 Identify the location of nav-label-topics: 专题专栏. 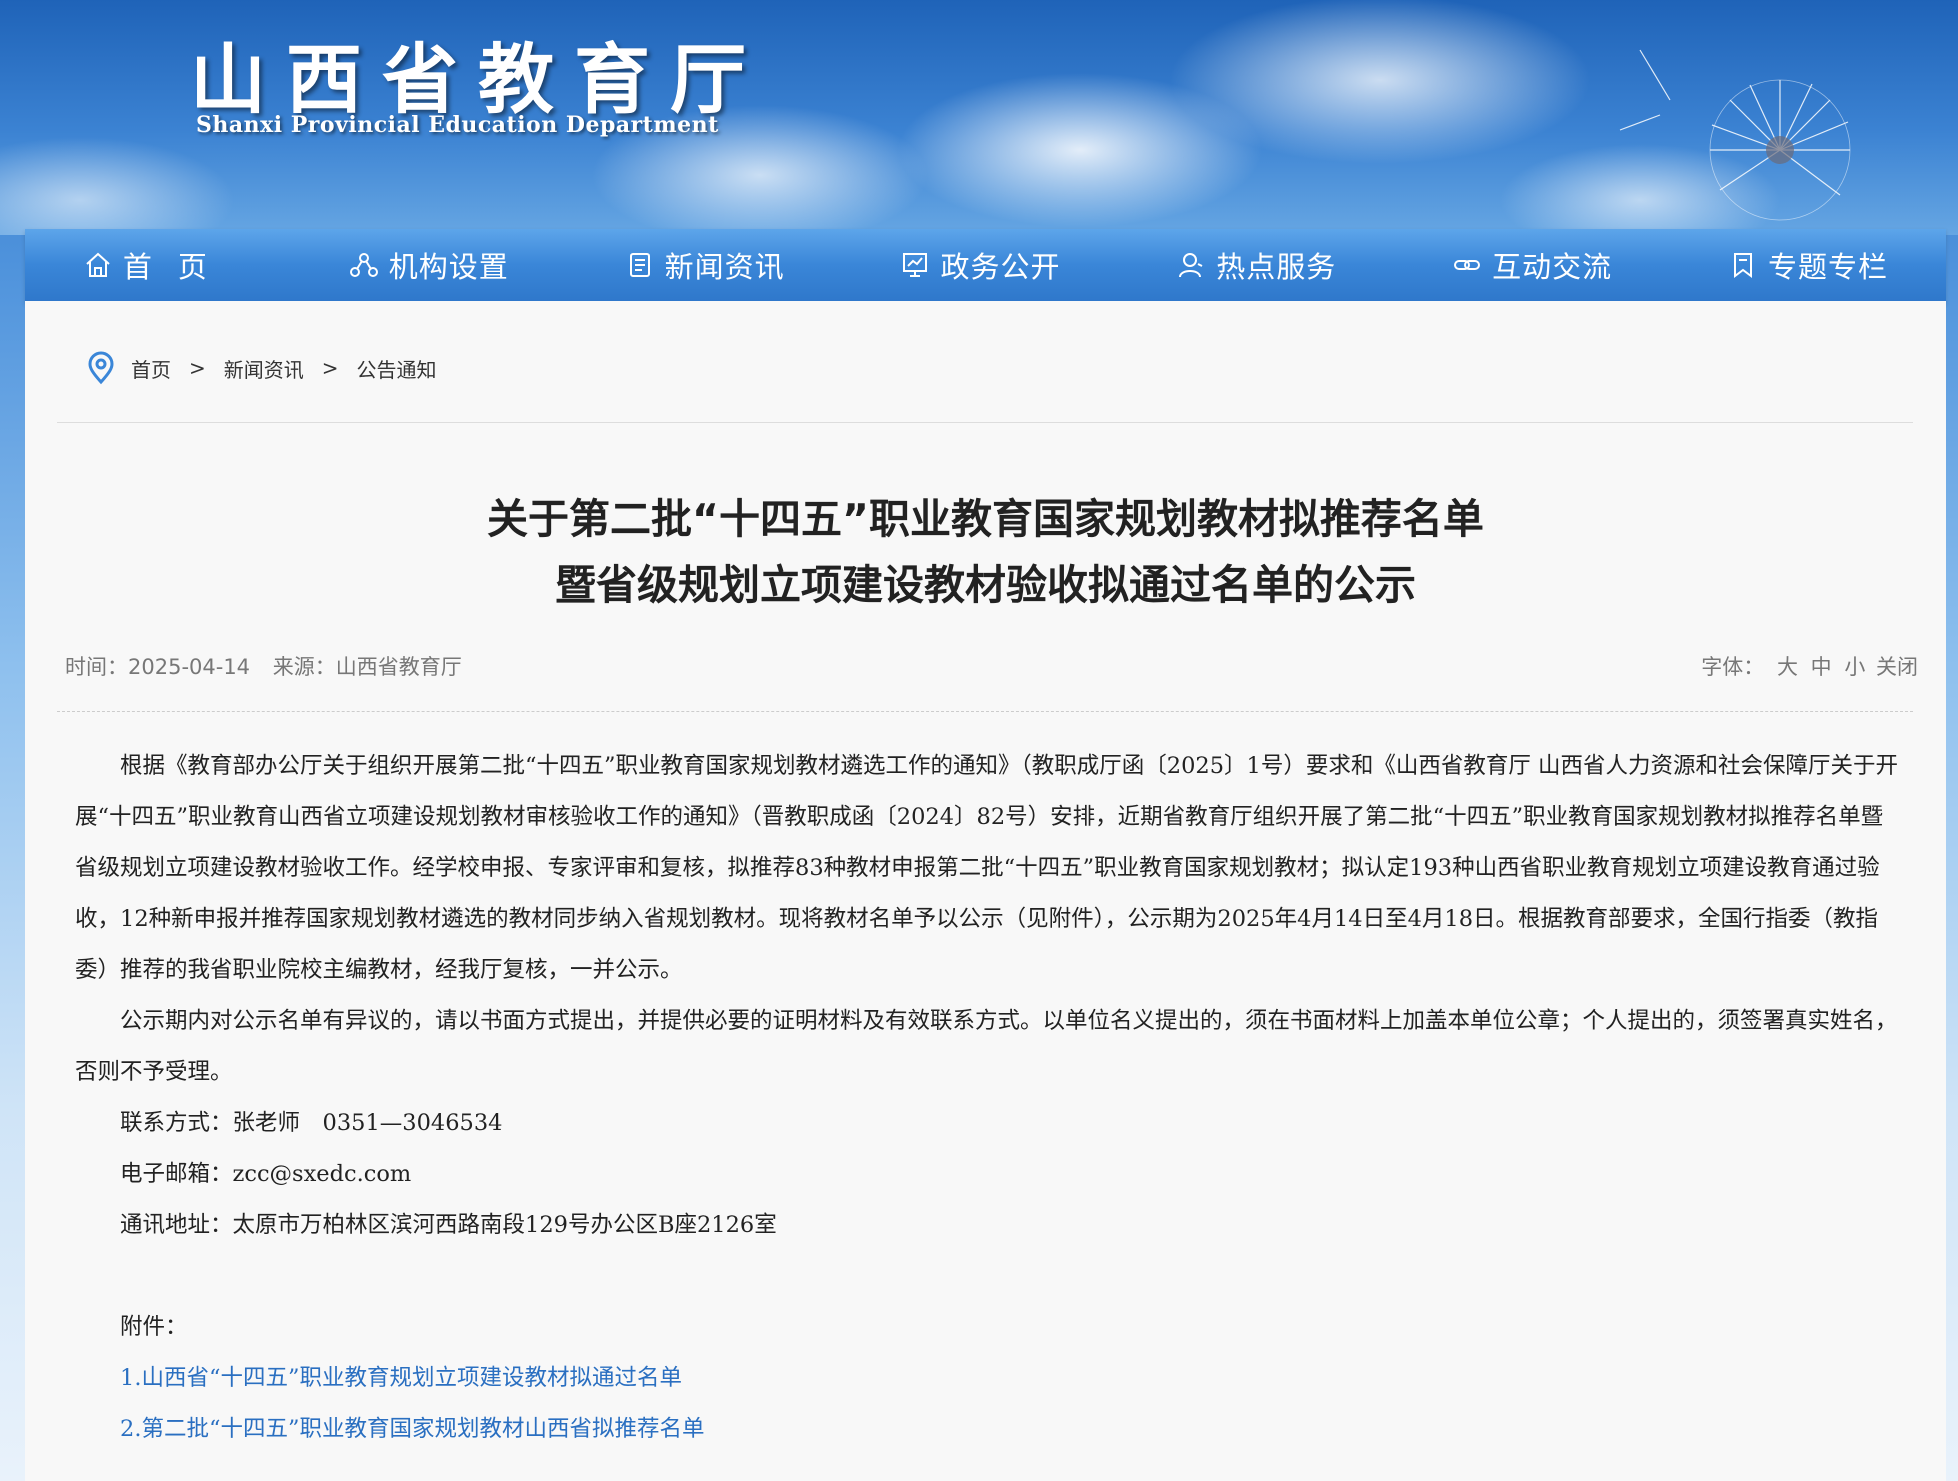
(1827, 267).